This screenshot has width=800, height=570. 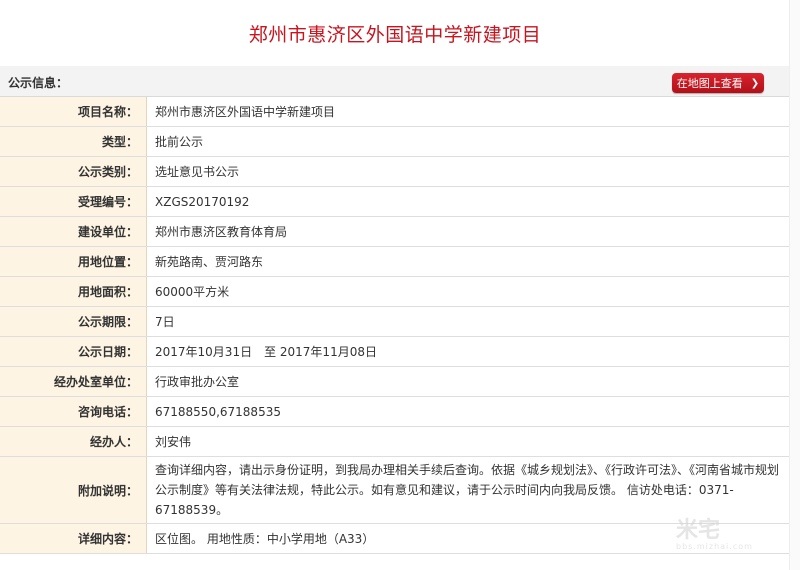 What do you see at coordinates (468, 291) in the screenshot?
I see `row-value: 60000平方米` at bounding box center [468, 291].